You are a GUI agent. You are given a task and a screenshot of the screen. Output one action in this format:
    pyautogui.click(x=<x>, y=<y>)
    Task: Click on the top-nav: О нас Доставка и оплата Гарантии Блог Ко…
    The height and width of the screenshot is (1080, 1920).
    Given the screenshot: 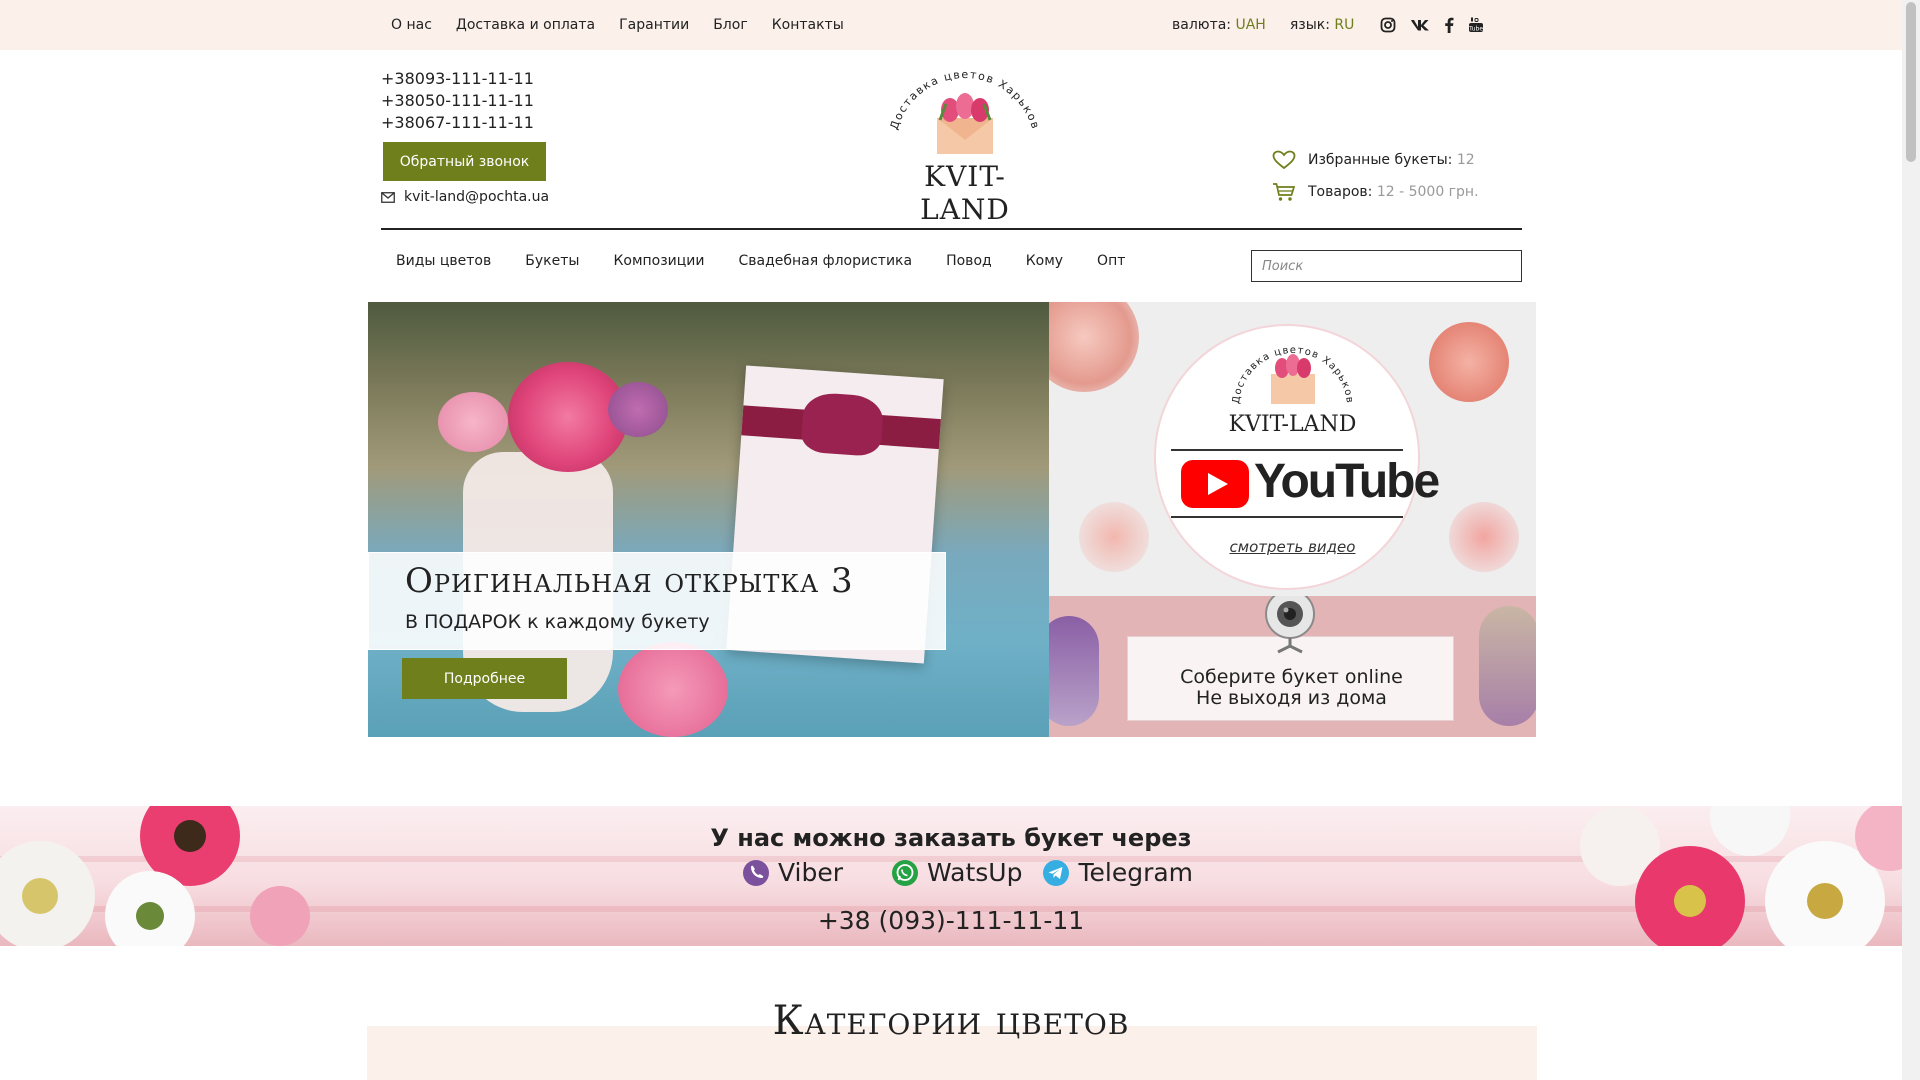 What is the action you would take?
    pyautogui.click(x=617, y=25)
    